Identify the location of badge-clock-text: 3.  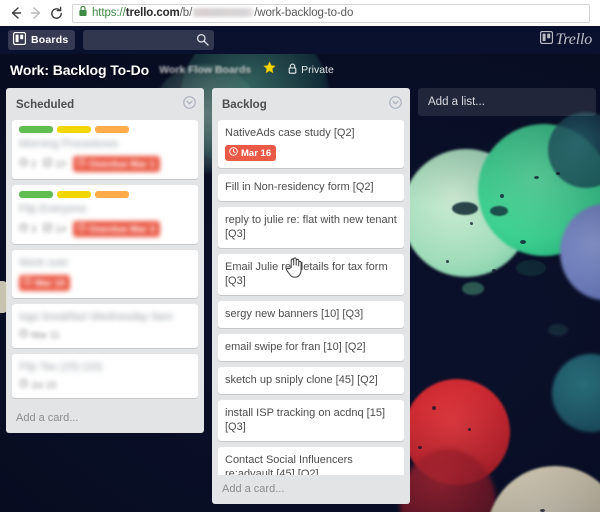
(34, 229).